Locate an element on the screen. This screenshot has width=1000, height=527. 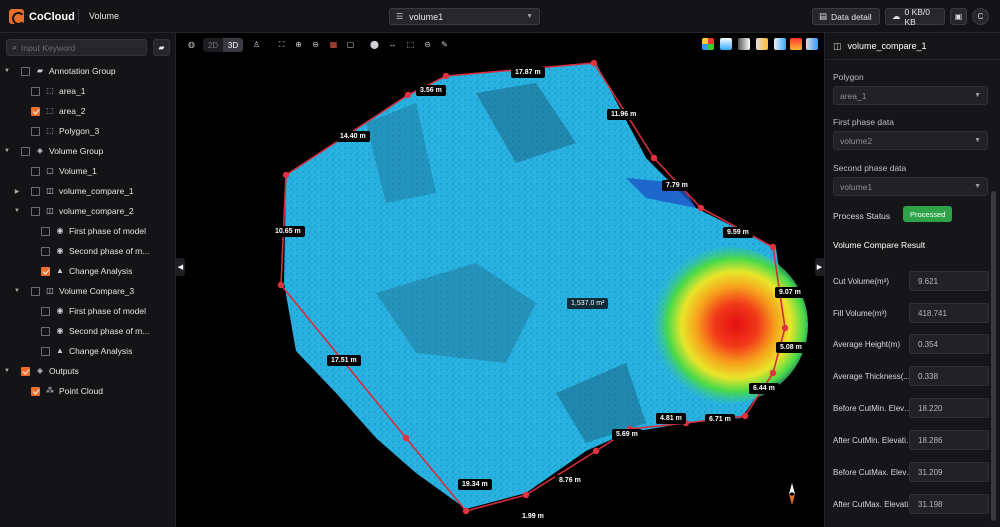
tree-item: ⁂ Point Cloud is located at coordinates (88, 391).